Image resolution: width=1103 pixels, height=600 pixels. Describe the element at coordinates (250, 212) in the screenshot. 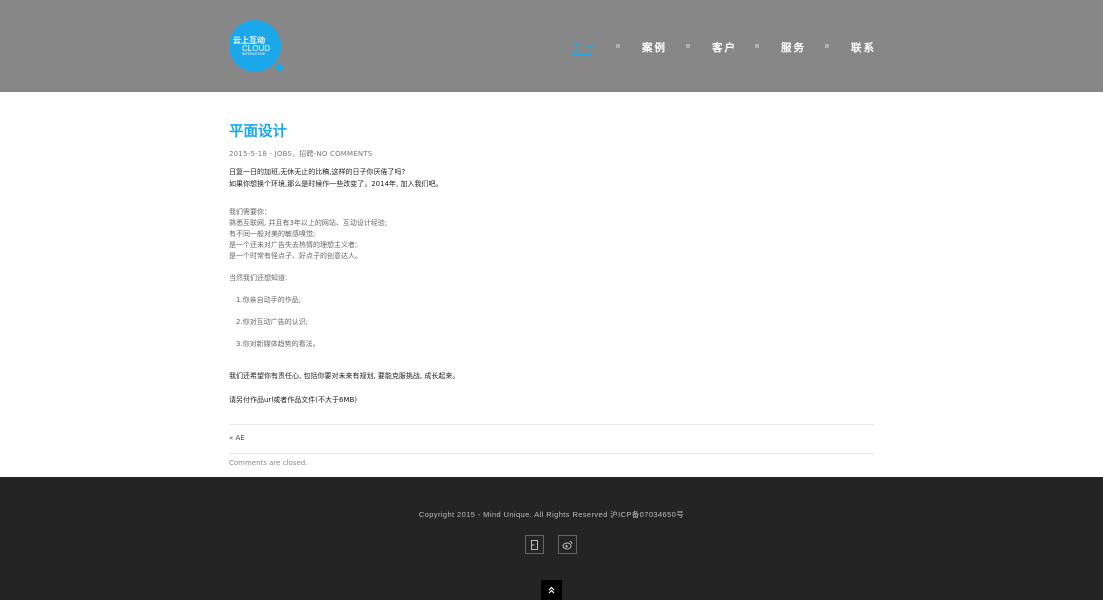

I see `needs-line: 我们需要你：` at that location.